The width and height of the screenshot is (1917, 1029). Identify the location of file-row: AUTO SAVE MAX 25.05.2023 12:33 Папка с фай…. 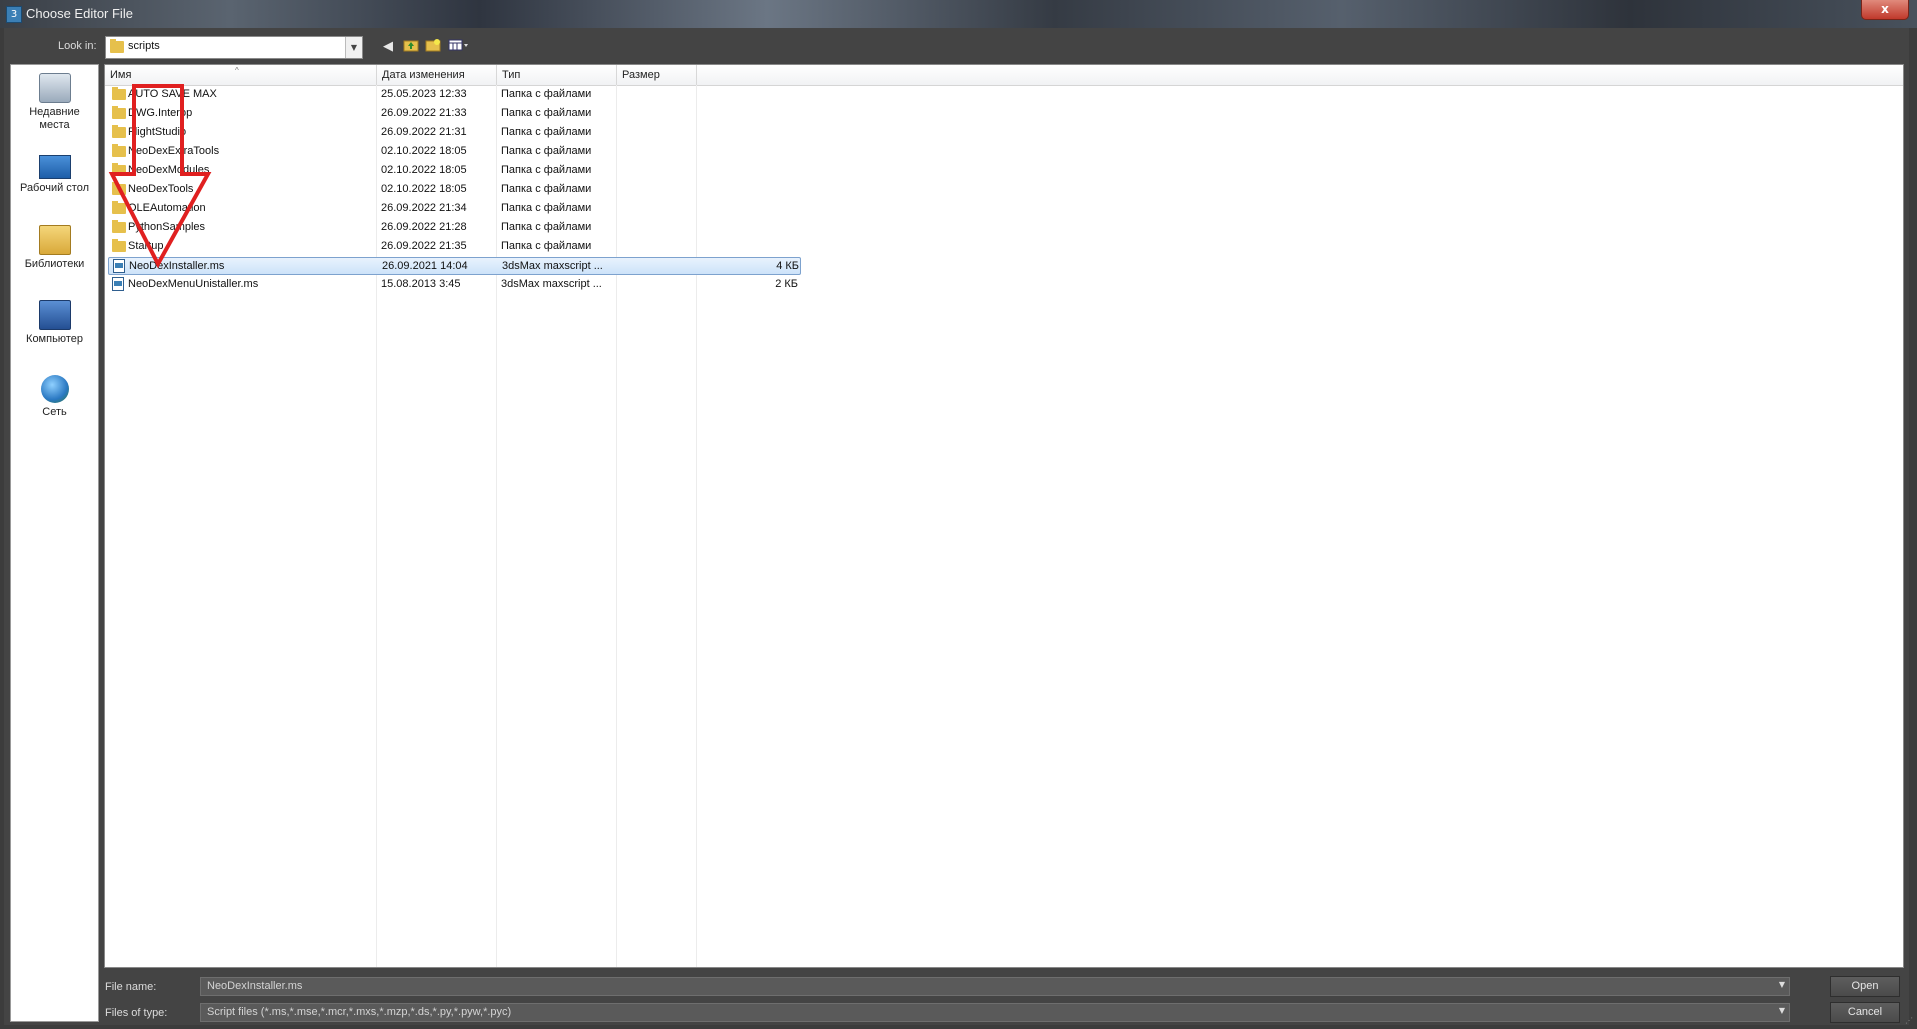
(454, 95).